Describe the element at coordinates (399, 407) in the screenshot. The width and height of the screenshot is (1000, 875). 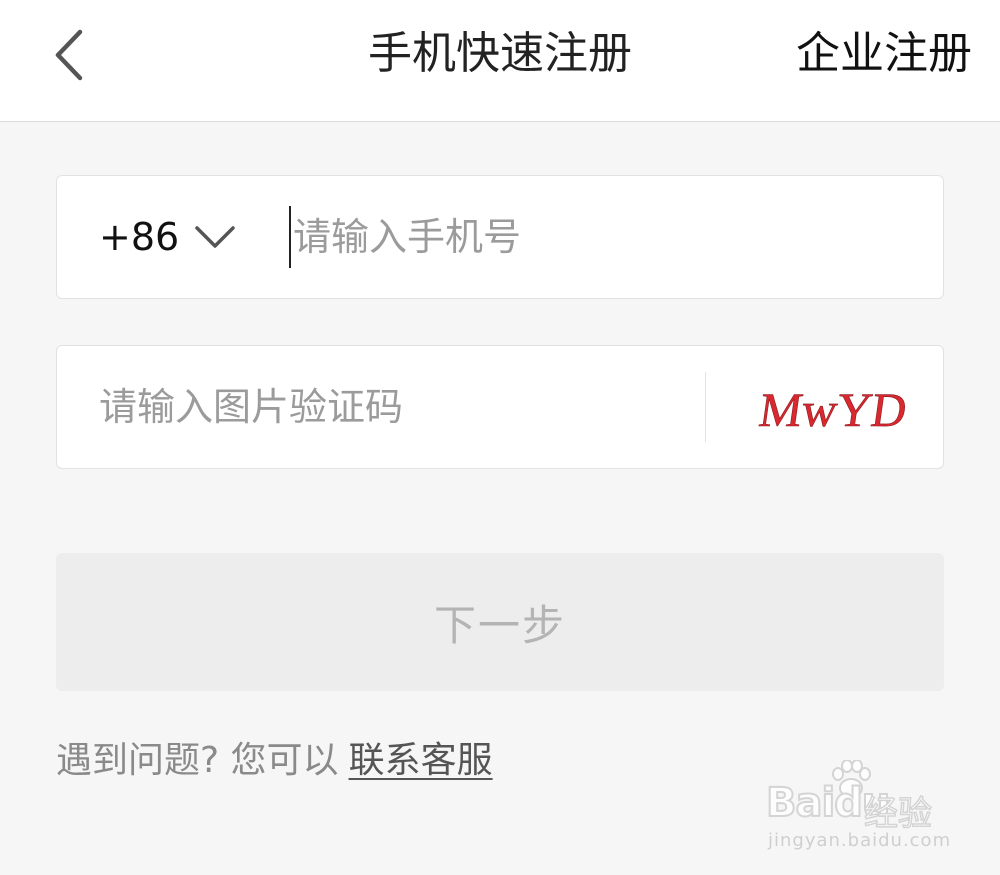
I see `captcha-input` at that location.